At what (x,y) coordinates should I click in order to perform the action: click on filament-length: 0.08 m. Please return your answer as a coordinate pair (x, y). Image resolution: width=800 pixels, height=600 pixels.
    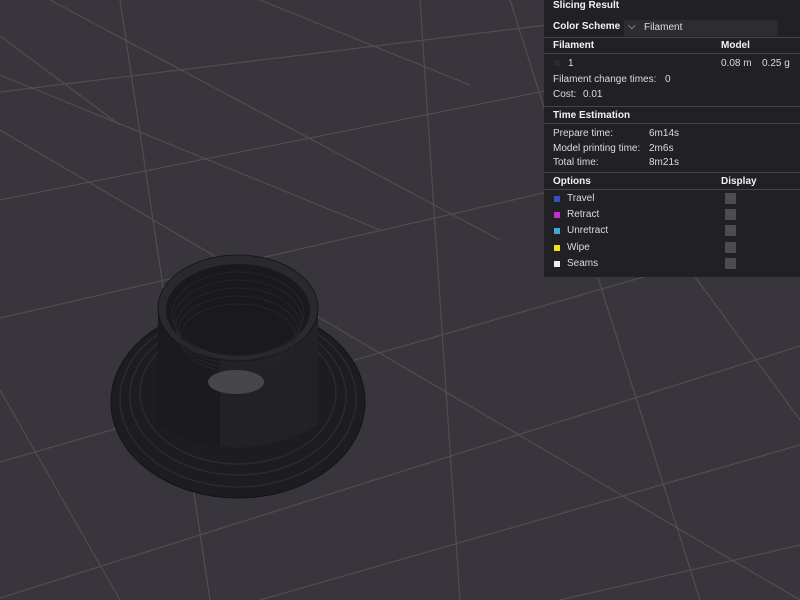
    Looking at the image, I should click on (736, 63).